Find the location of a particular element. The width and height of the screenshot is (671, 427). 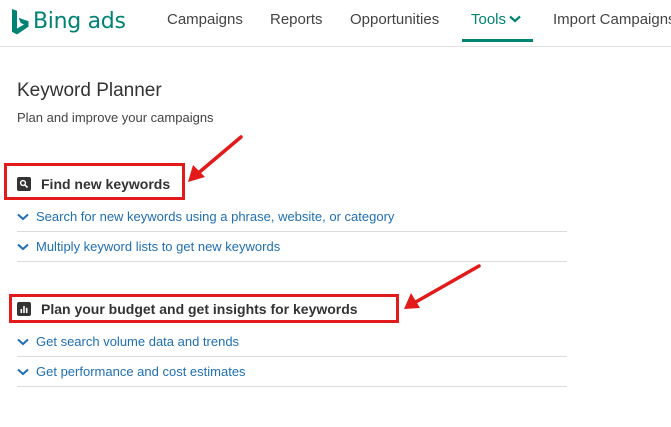

section-heading: Find new keywords is located at coordinates (106, 184).